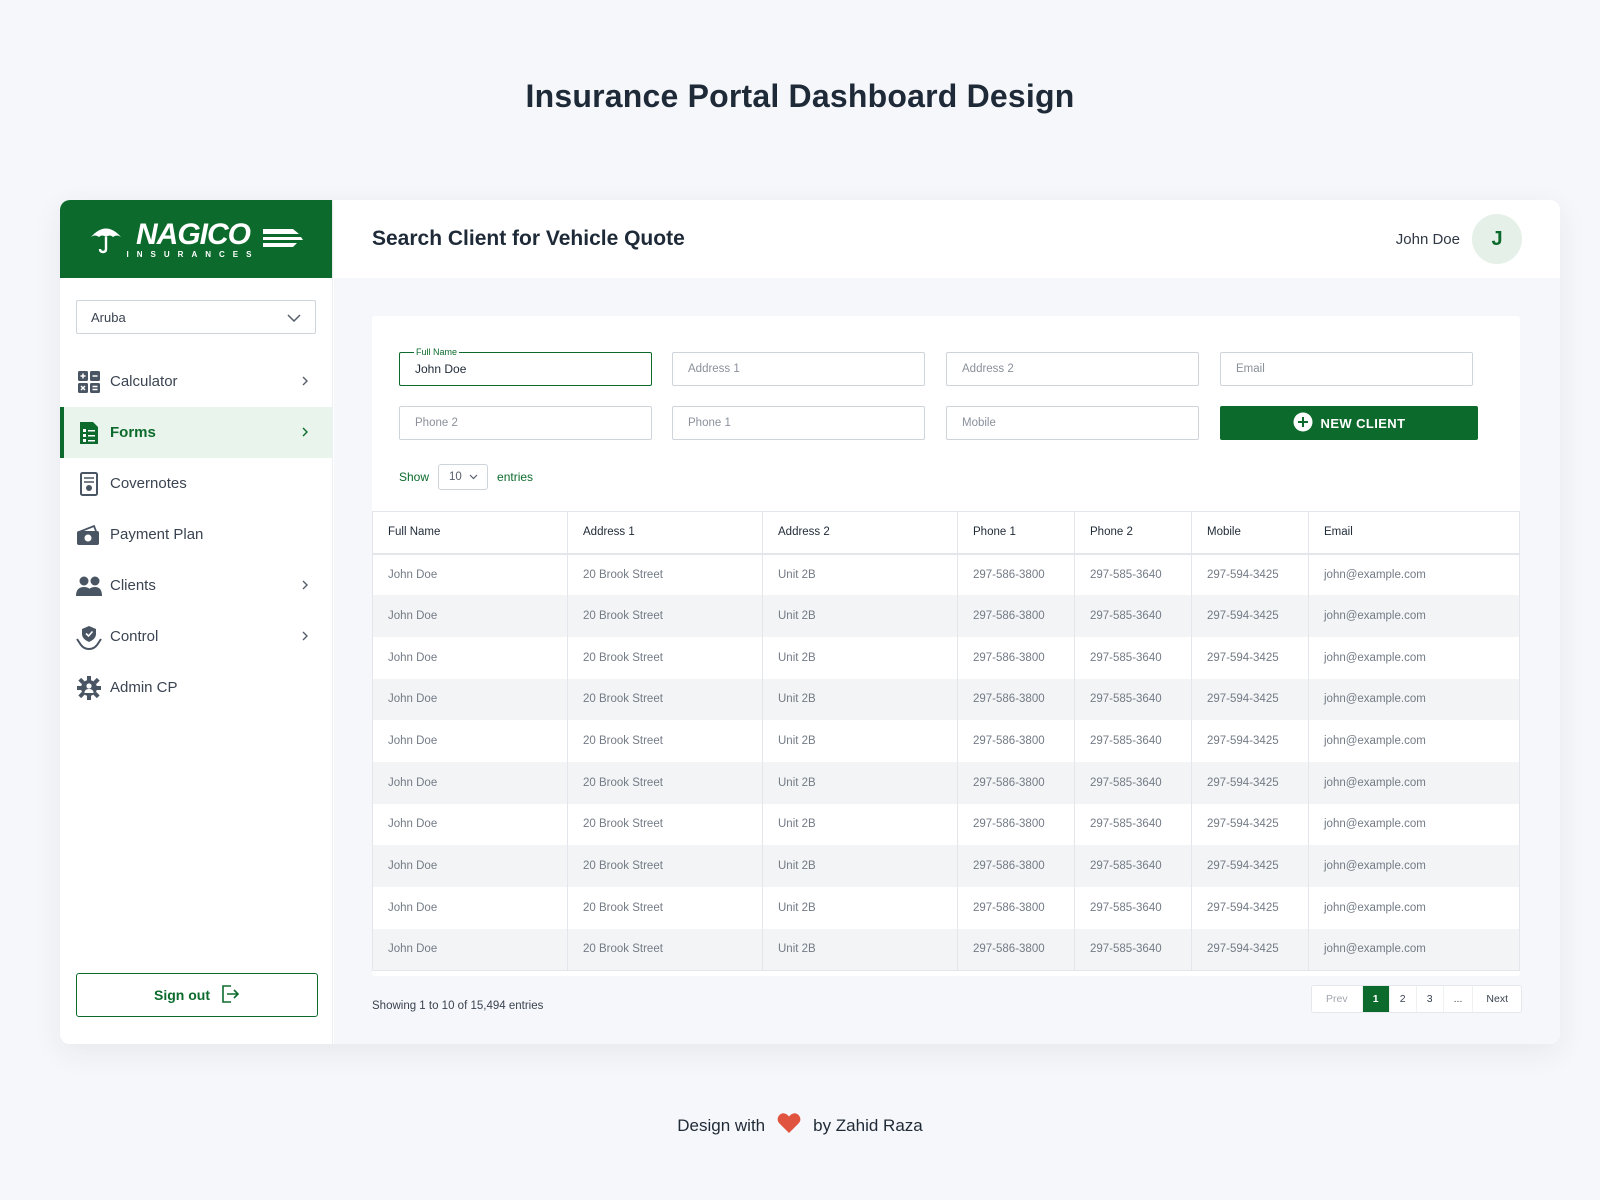  I want to click on brand-sub: INSURANCES, so click(193, 254).